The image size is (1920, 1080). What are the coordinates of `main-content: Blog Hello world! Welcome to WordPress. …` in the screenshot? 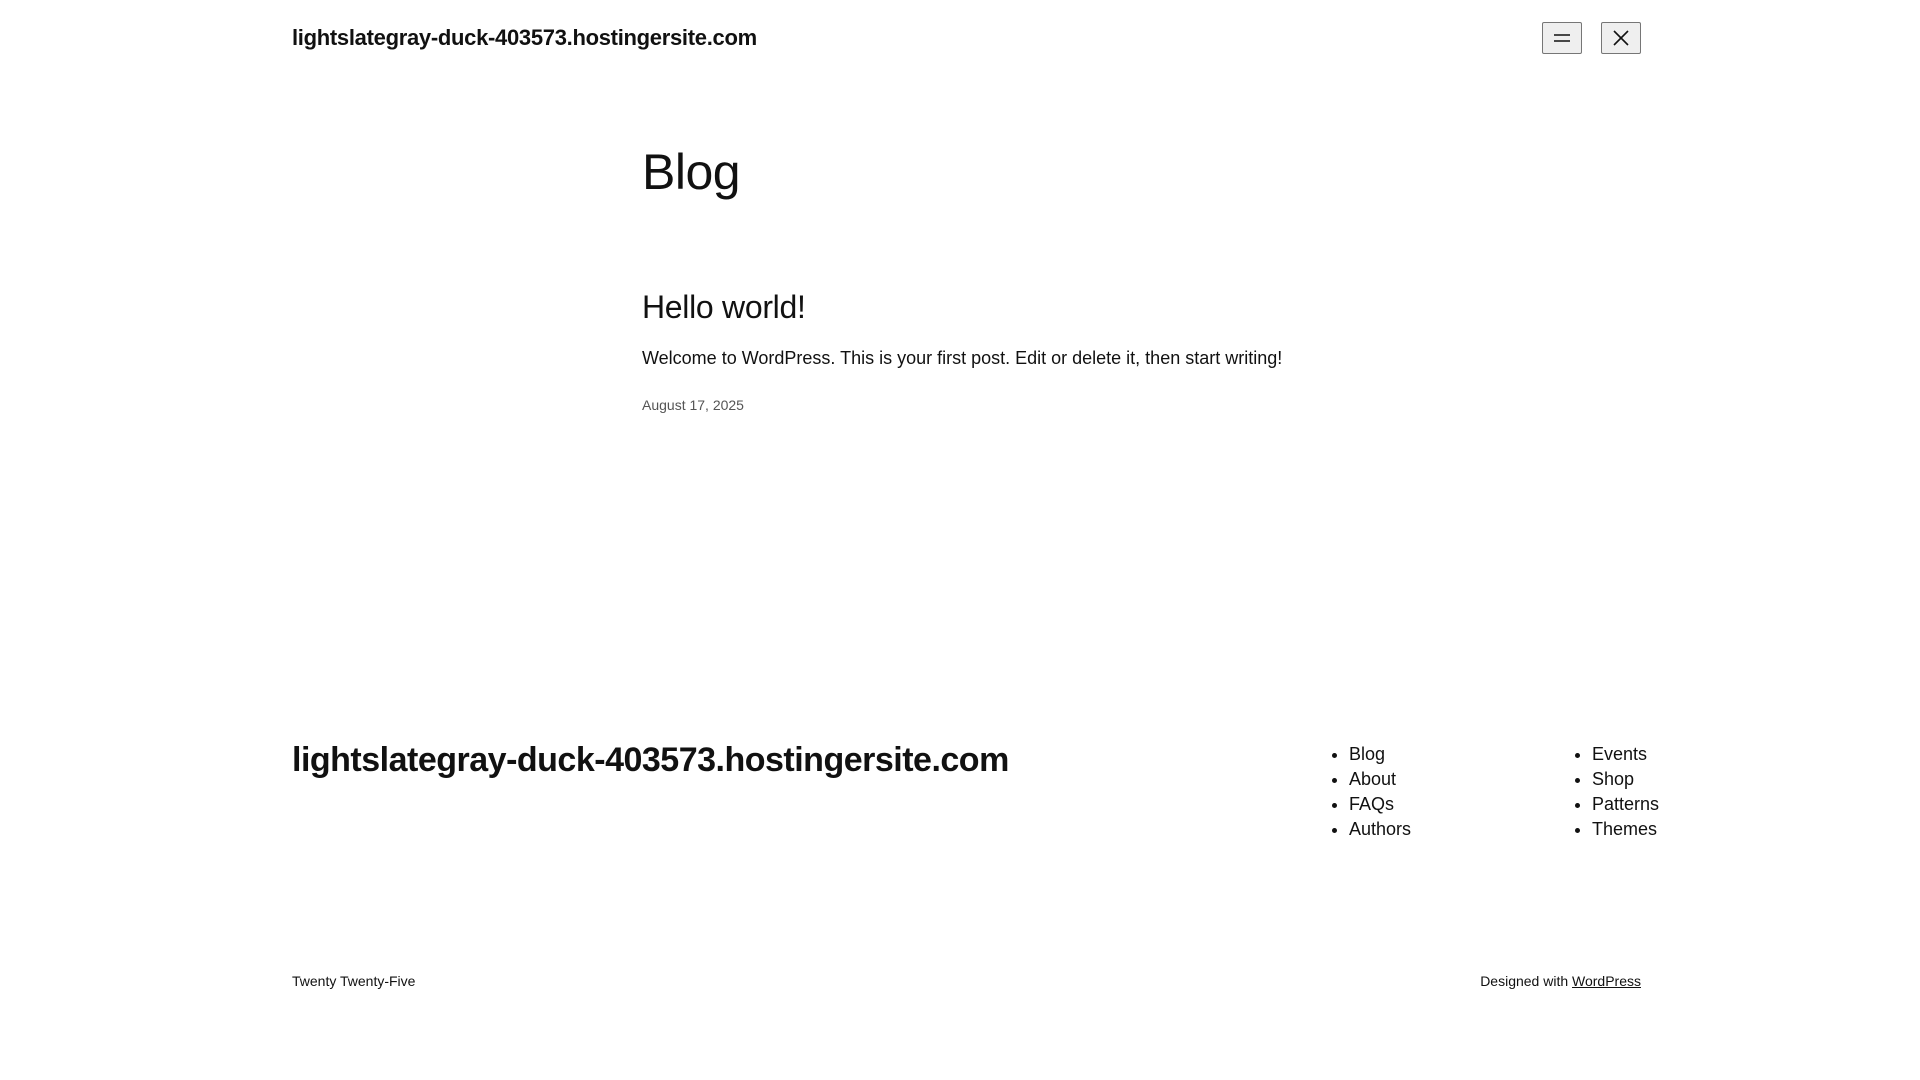 It's located at (992, 277).